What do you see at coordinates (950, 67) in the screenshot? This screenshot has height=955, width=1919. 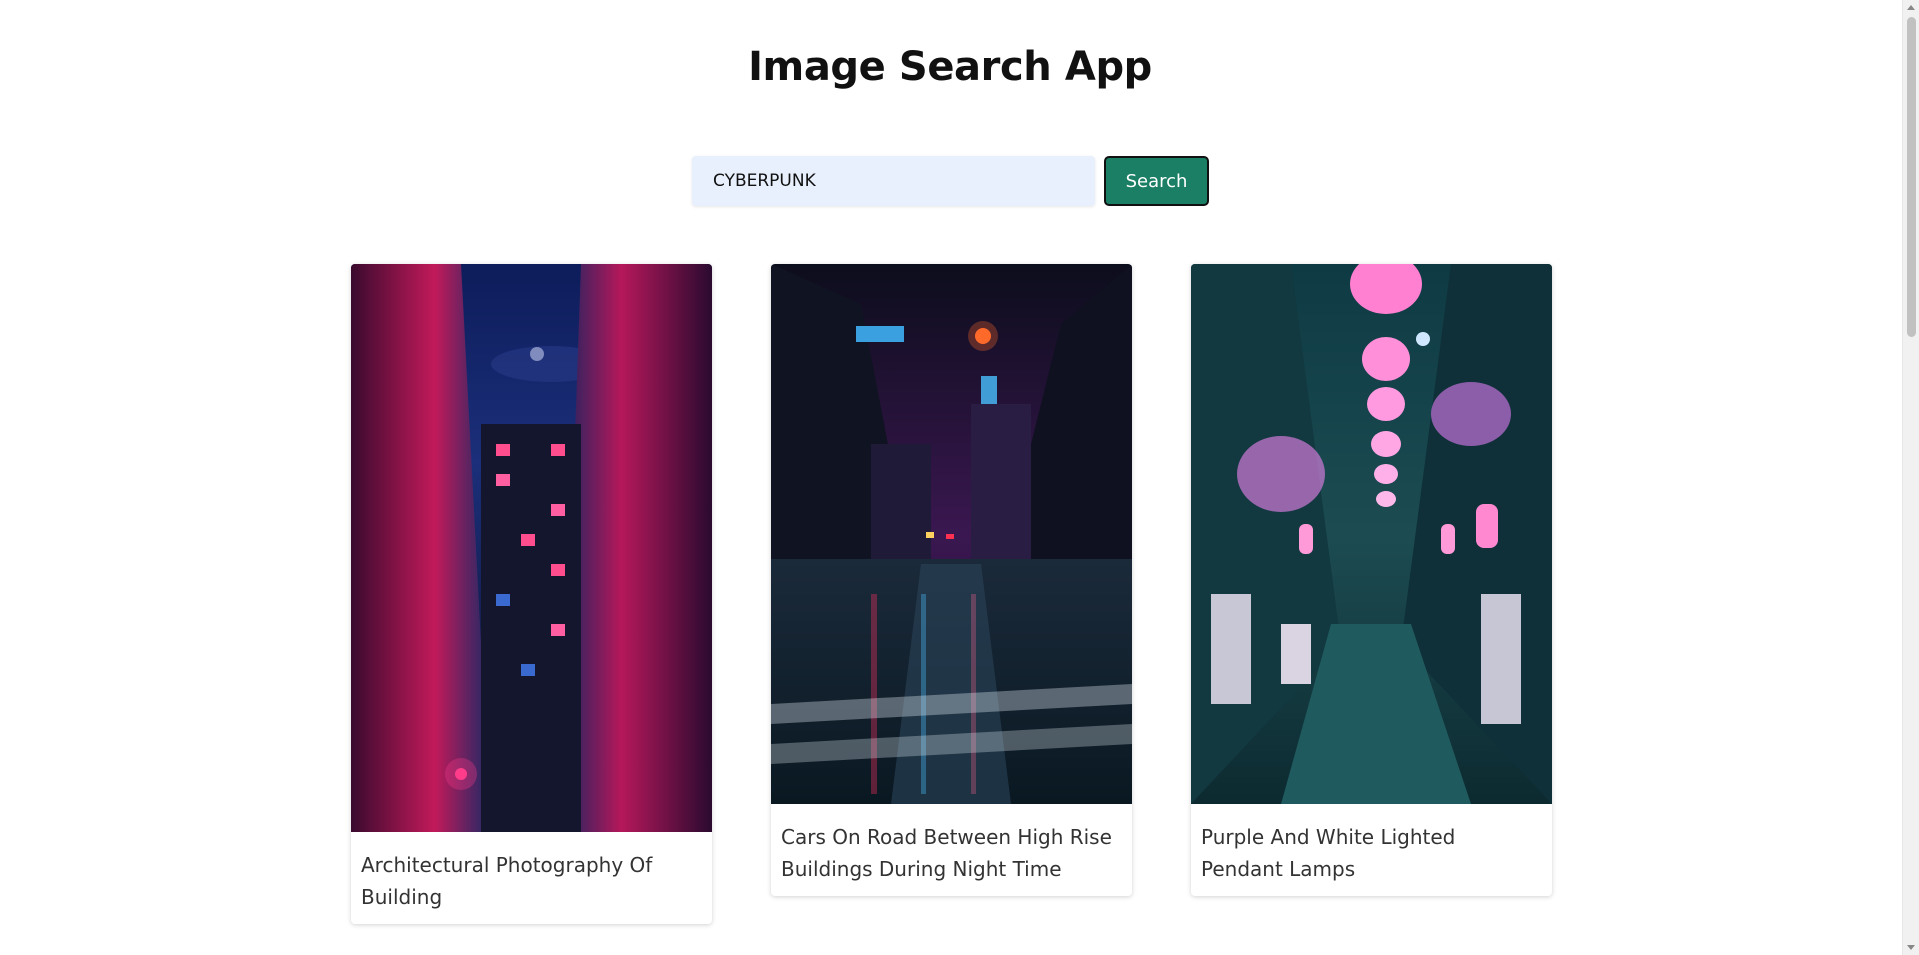 I see `page-title: Image Search App` at bounding box center [950, 67].